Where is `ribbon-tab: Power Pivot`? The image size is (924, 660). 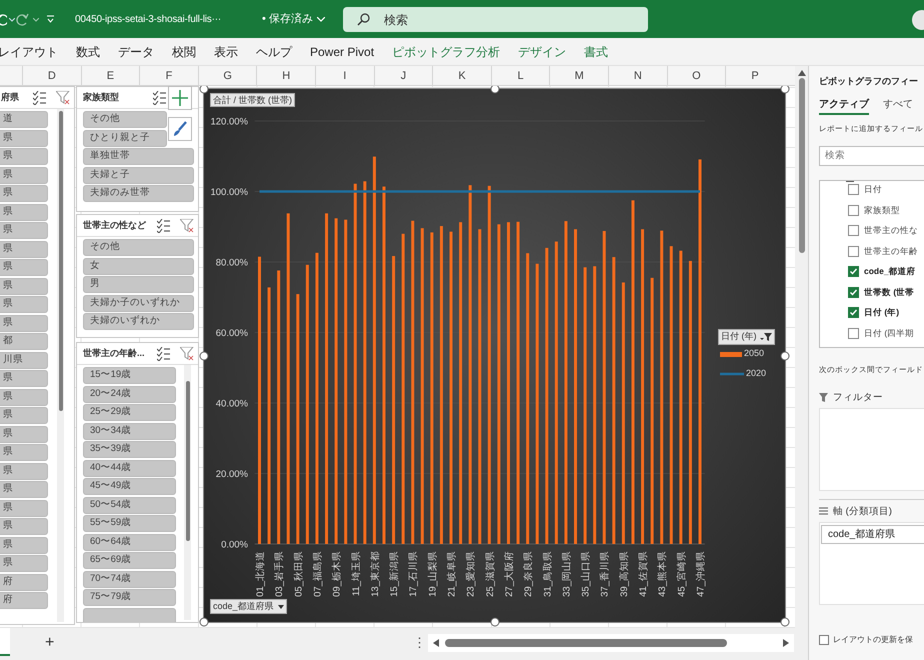 ribbon-tab: Power Pivot is located at coordinates (342, 51).